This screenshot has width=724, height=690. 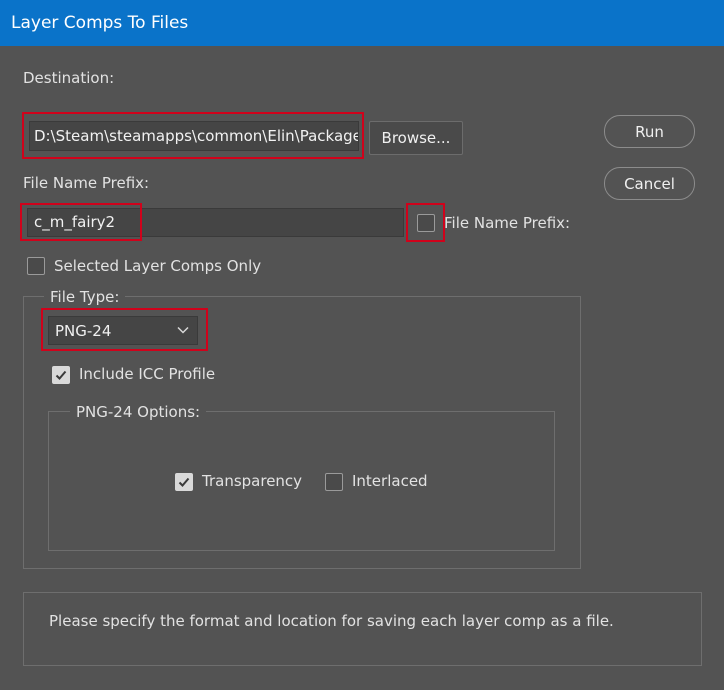 What do you see at coordinates (138, 412) in the screenshot?
I see `png-options-legend: PNG-24 Options:` at bounding box center [138, 412].